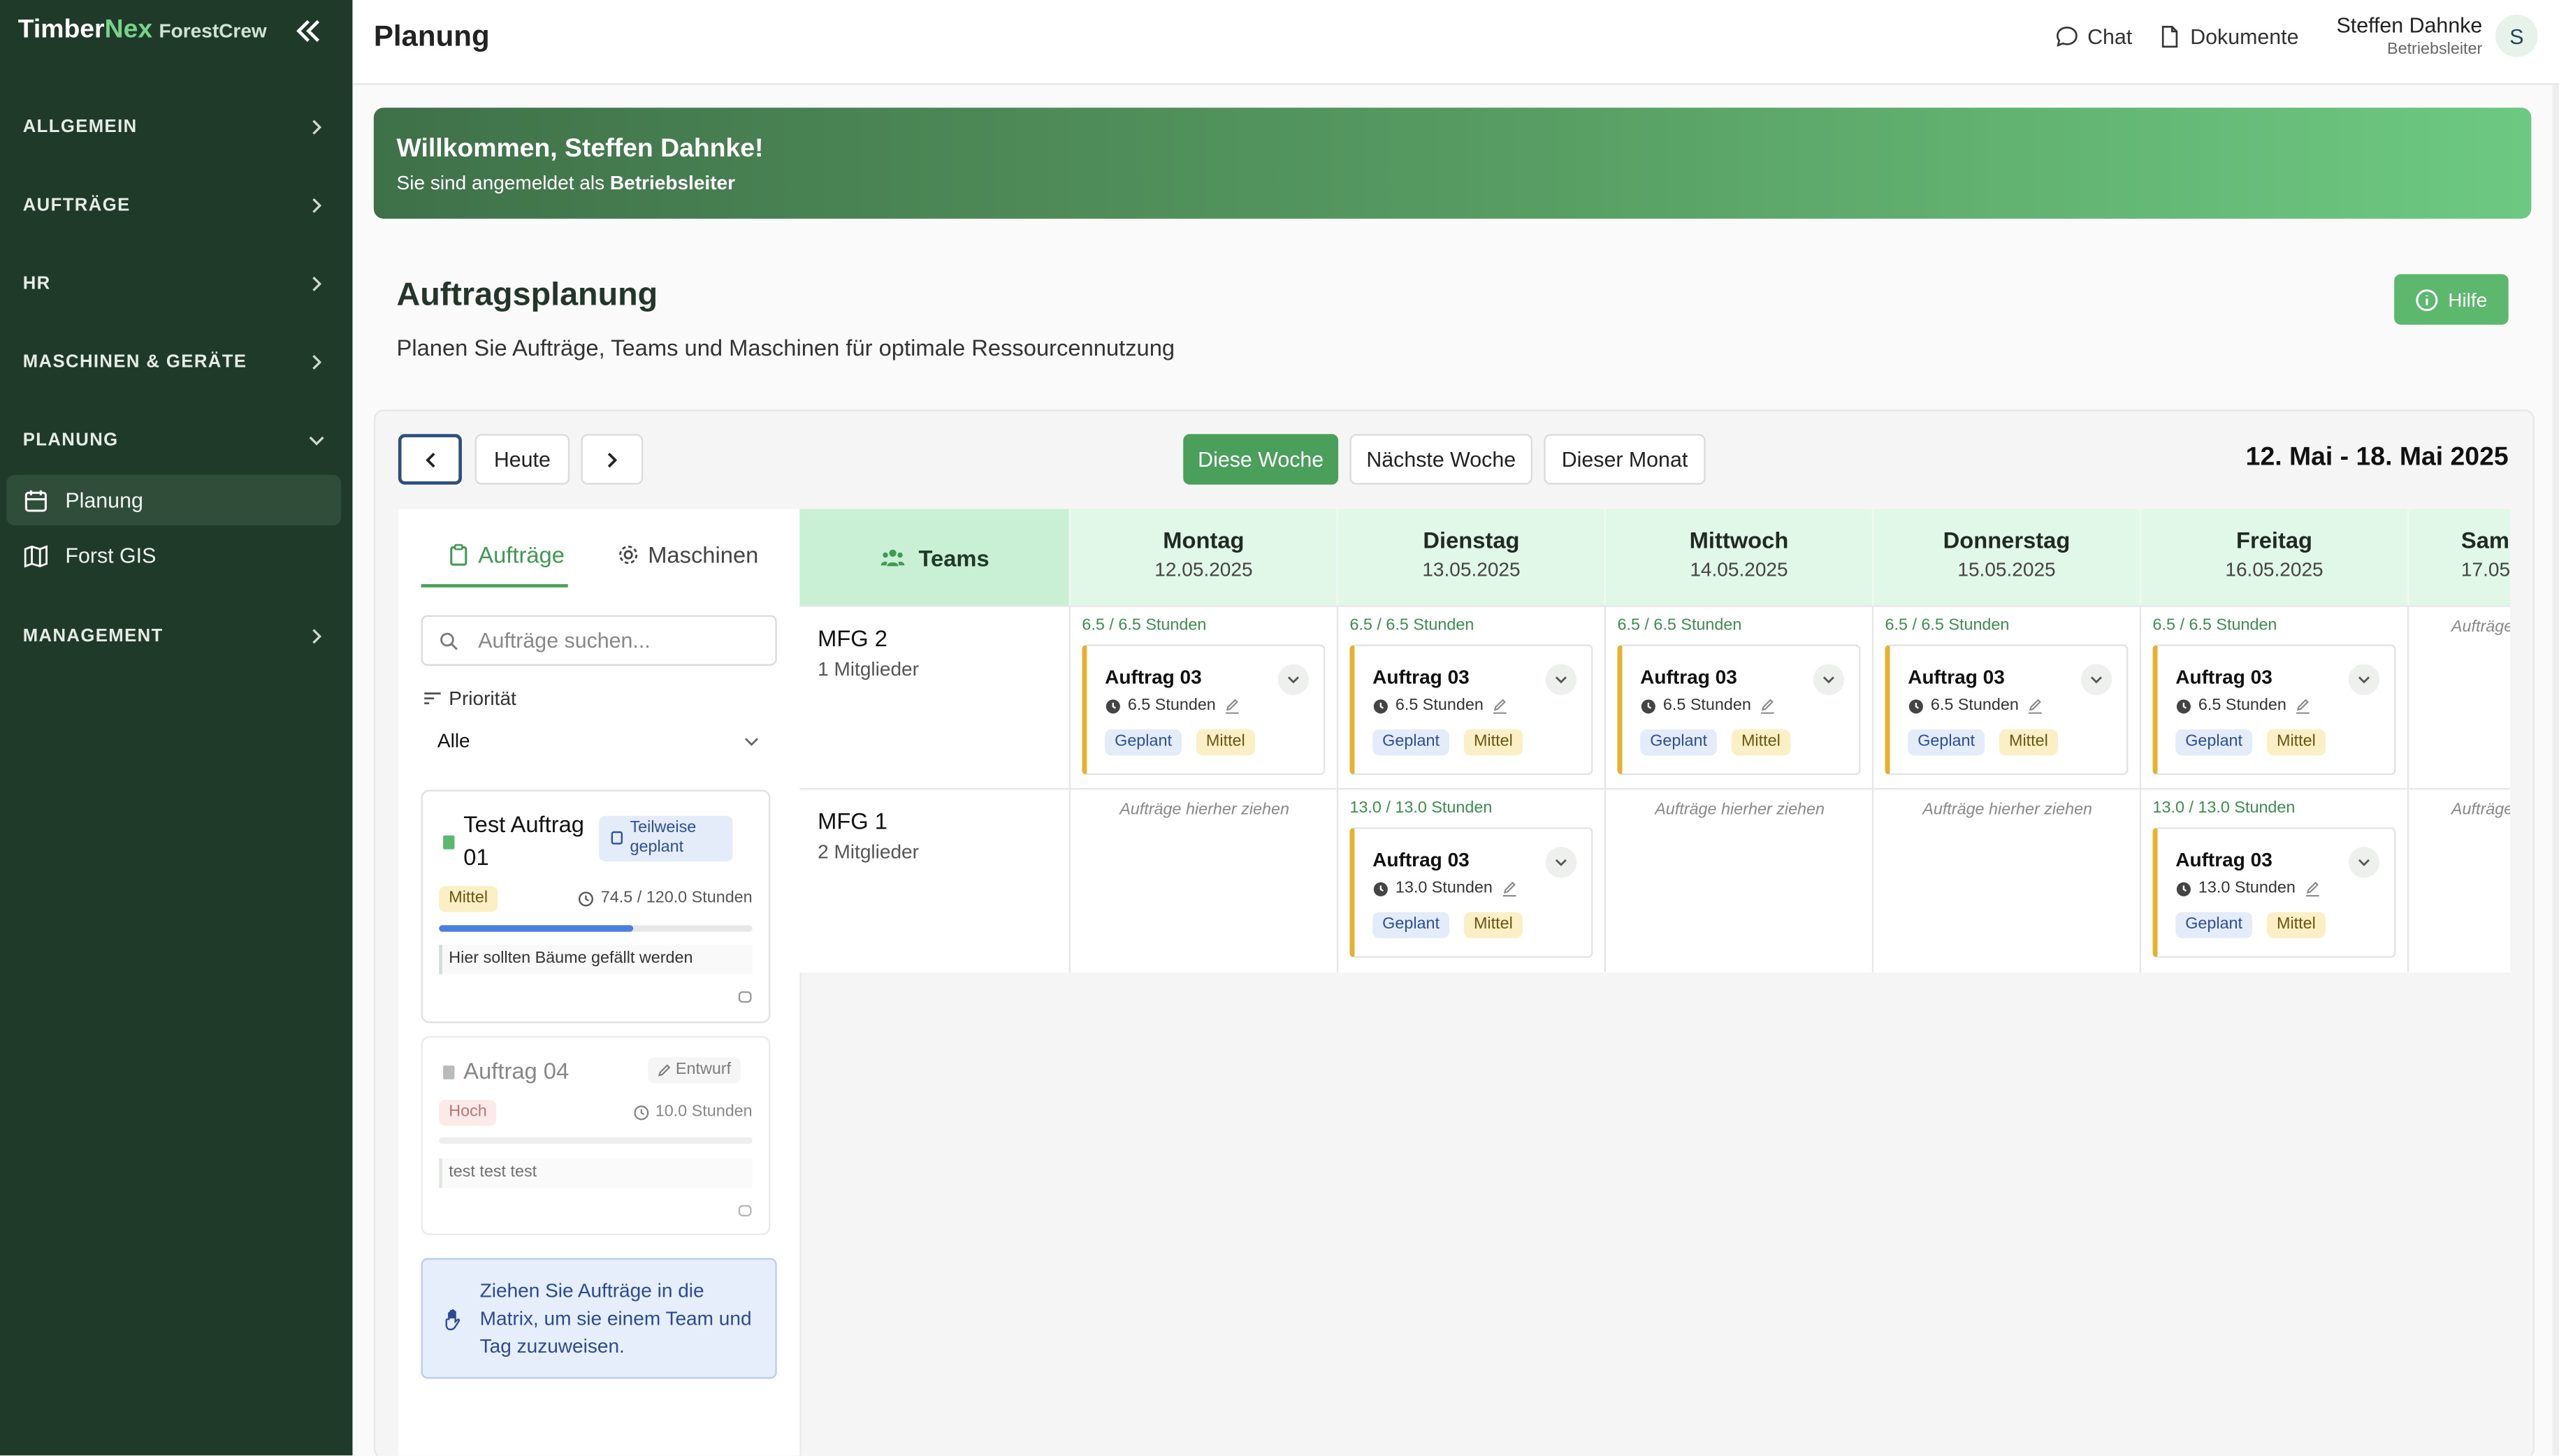  I want to click on collapse-sidebar-icon, so click(308, 30).